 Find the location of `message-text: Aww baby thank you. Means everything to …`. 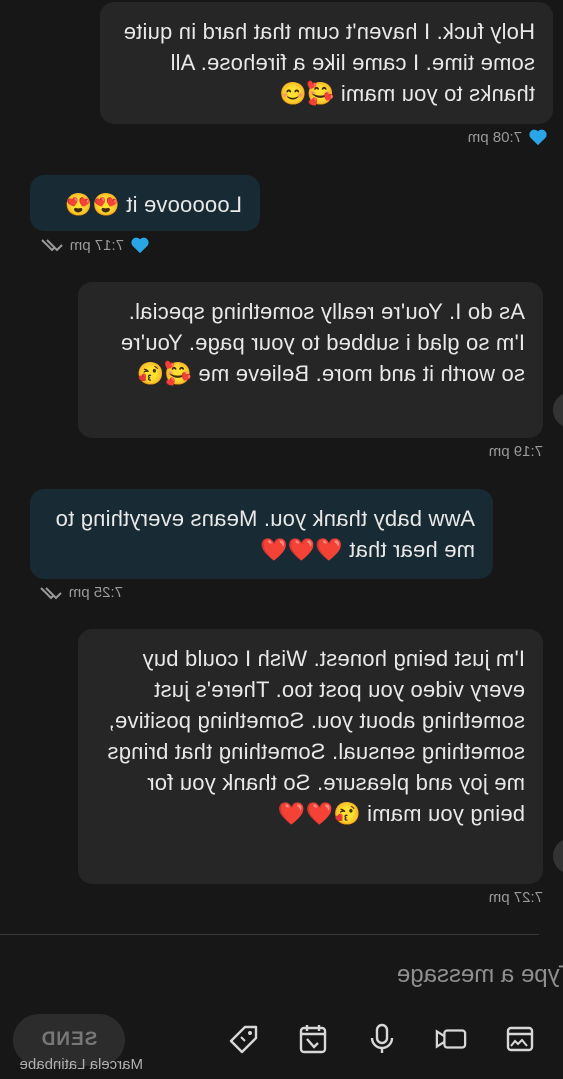

message-text: Aww baby thank you. Means everything to … is located at coordinates (265, 534).